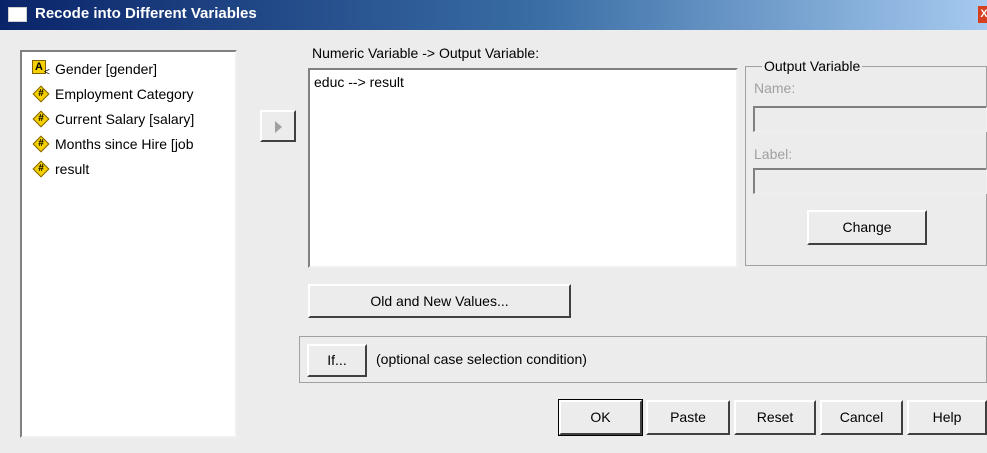  I want to click on title-bar: Recode into Different Variables X, so click(493, 15).